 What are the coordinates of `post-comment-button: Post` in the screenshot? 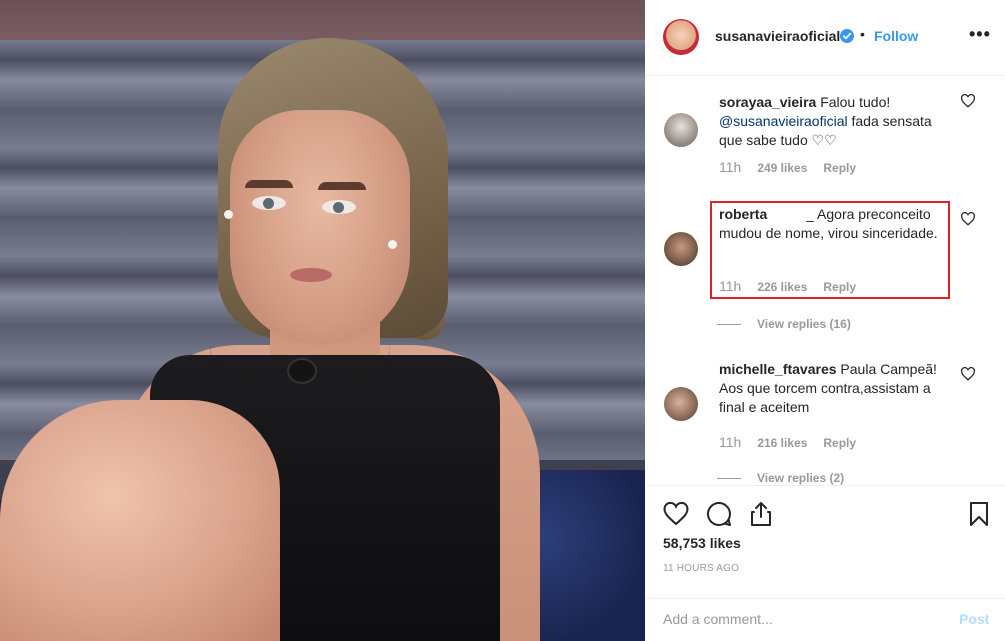 It's located at (974, 619).